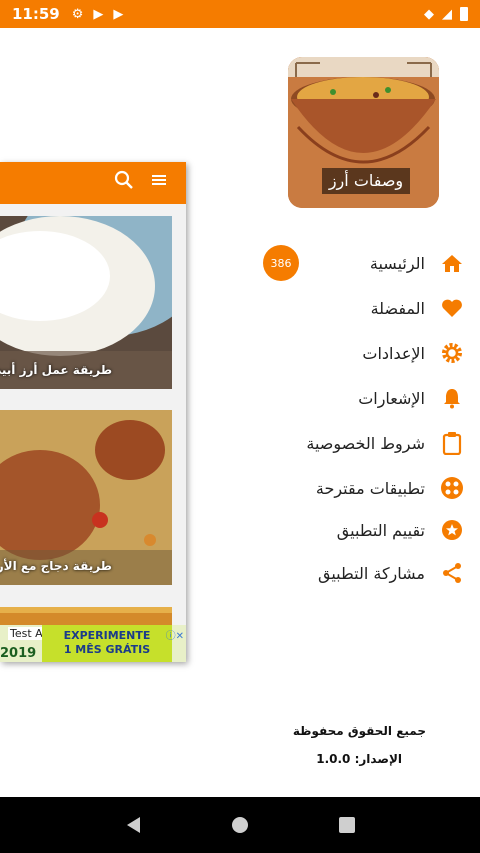 Image resolution: width=480 pixels, height=853 pixels. I want to click on rice-dish-image, so click(86, 617).